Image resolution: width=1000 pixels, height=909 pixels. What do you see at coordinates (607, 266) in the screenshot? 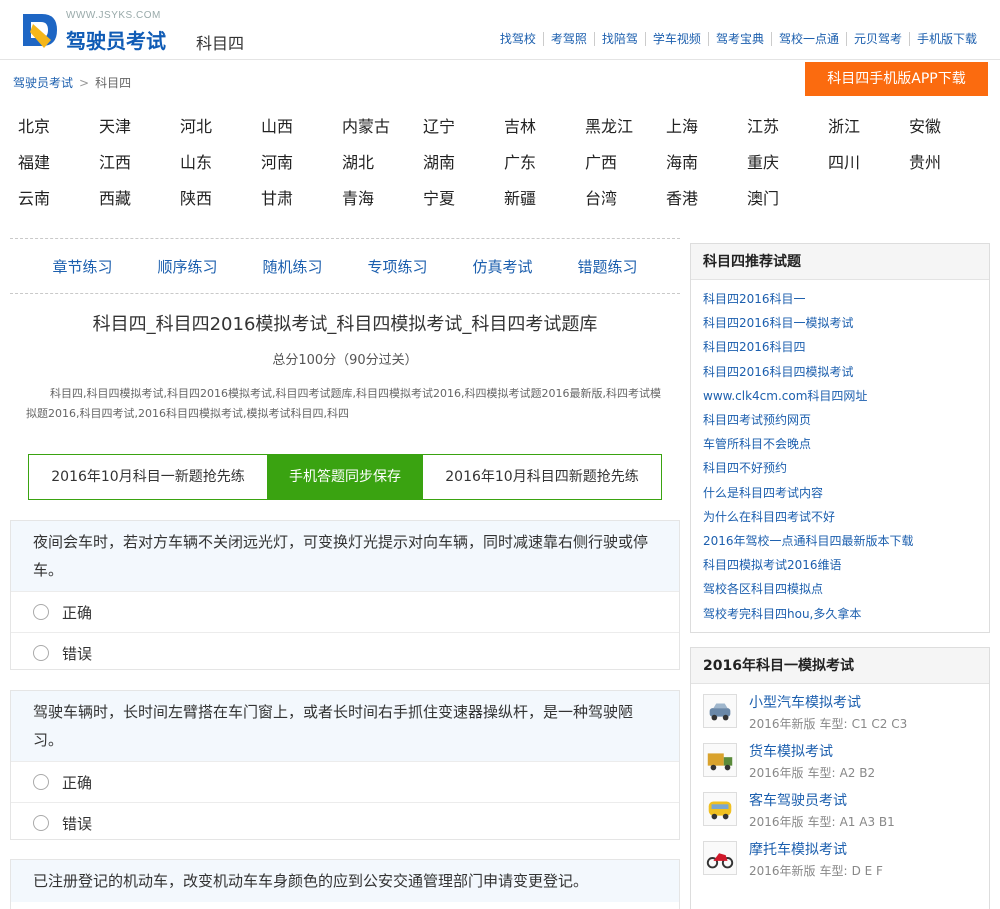
I see `tab-wrong-answers: 错题练习` at bounding box center [607, 266].